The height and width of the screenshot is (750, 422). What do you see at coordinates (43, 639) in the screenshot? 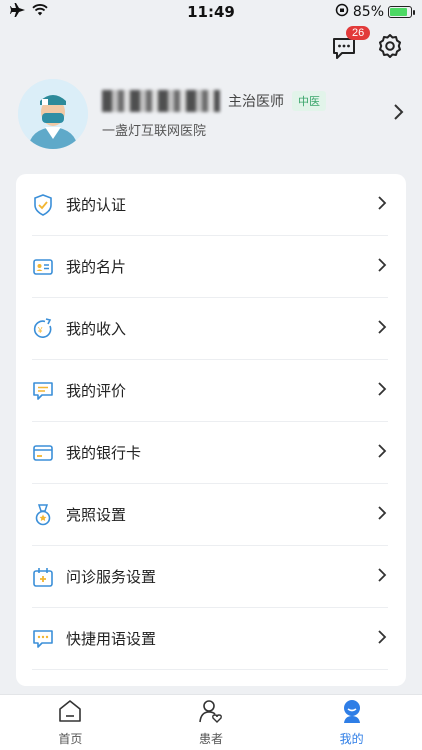
I see `quick-phrase-icon` at bounding box center [43, 639].